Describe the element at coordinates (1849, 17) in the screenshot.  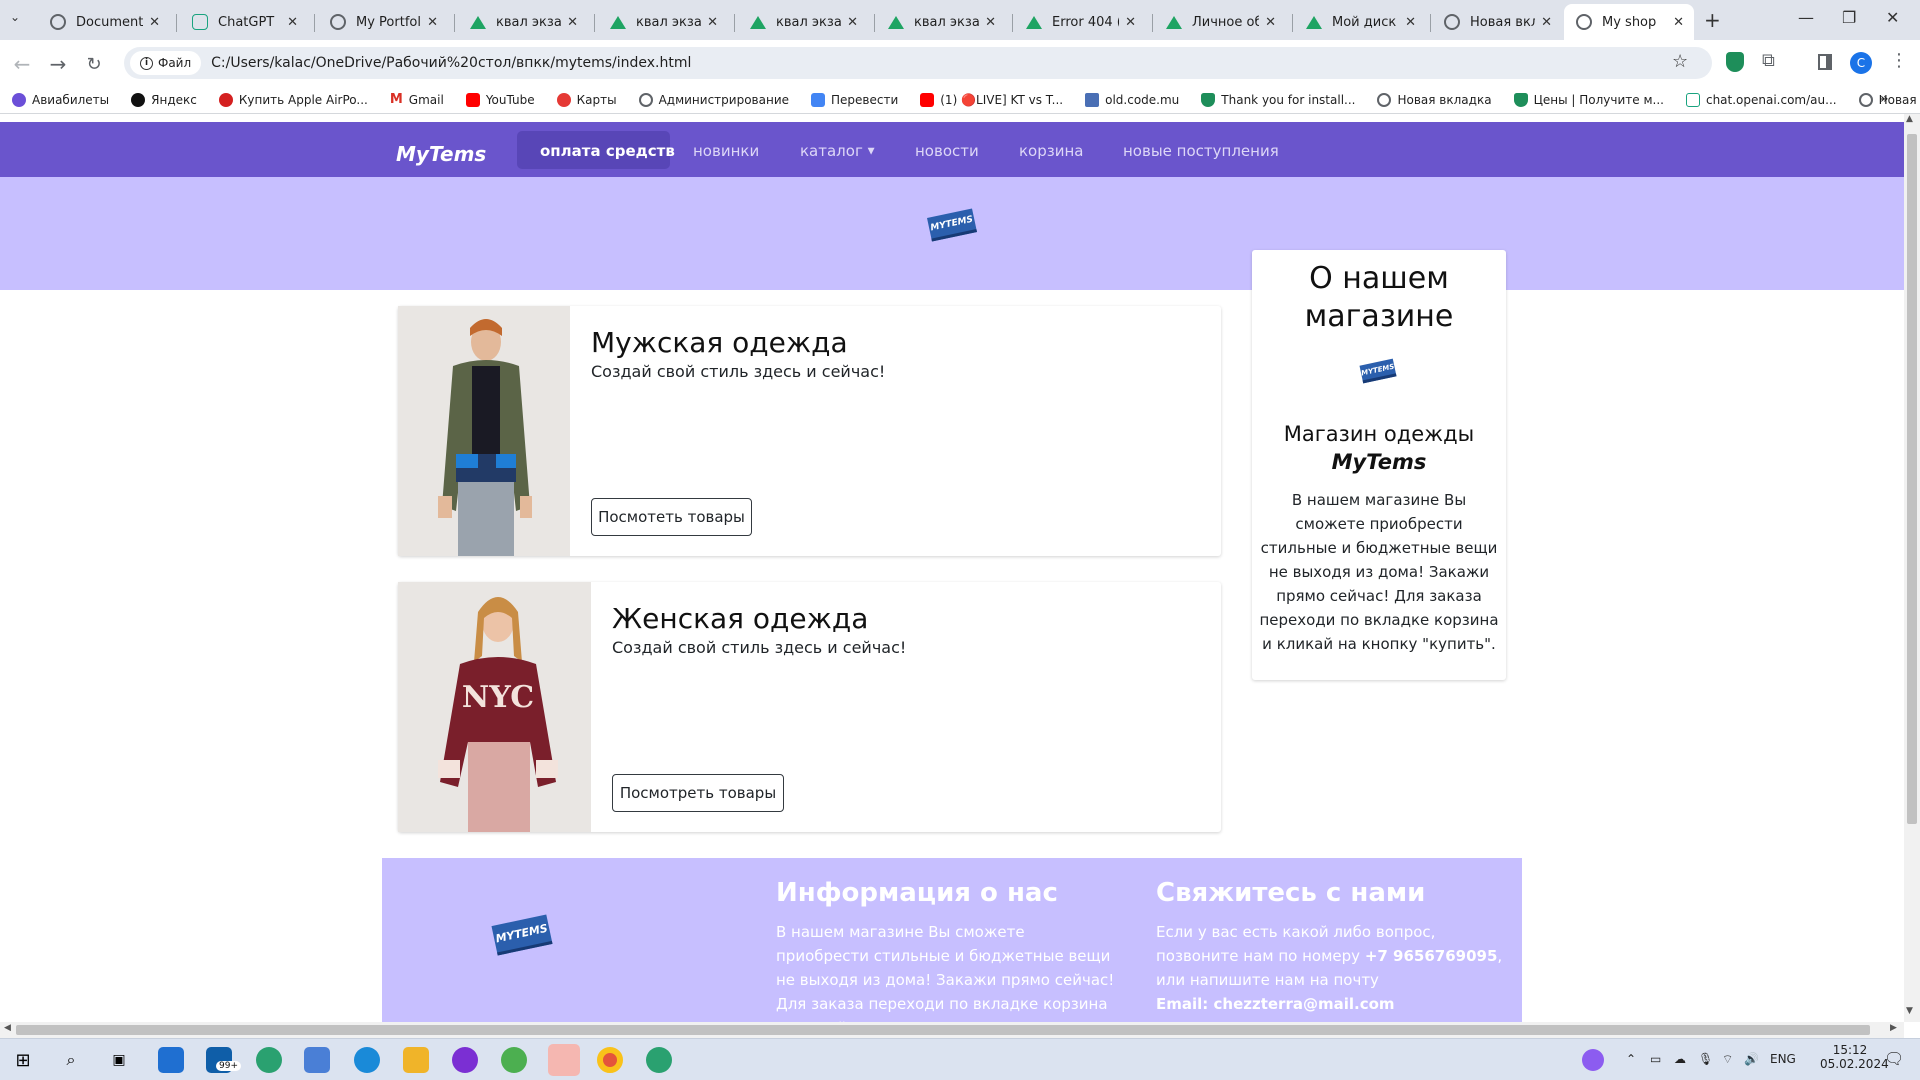
I see `restore-icon: ❐` at that location.